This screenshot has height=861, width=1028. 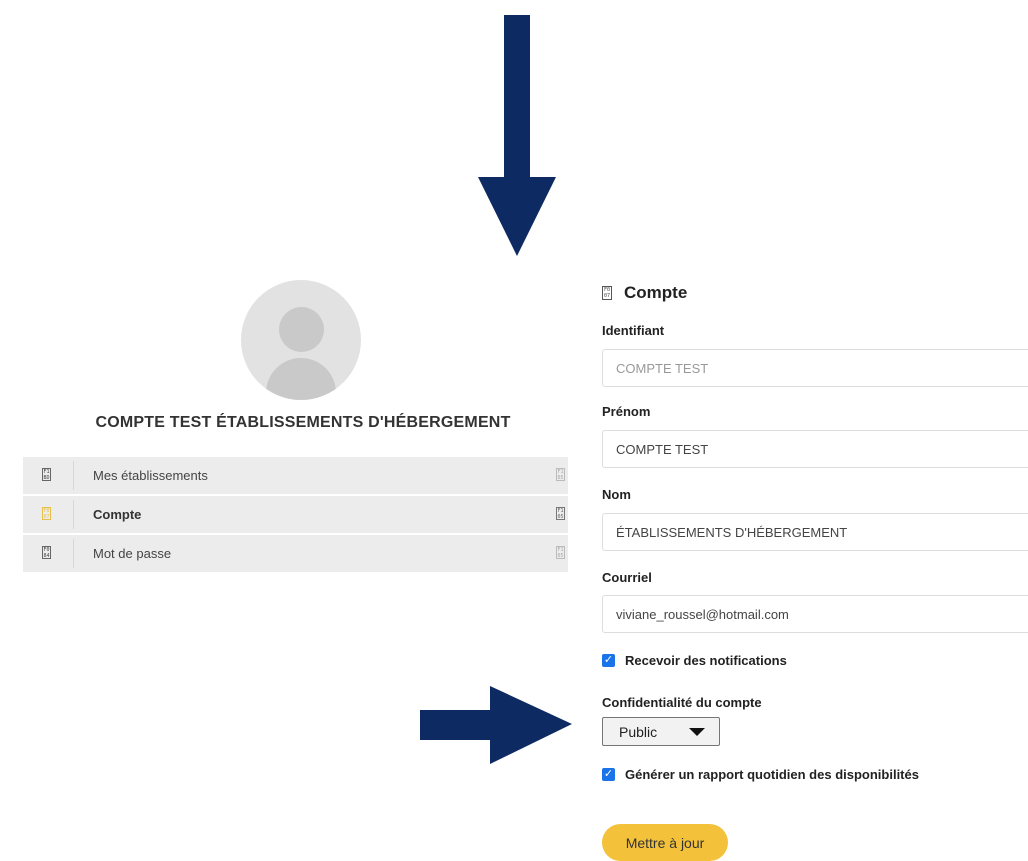 What do you see at coordinates (656, 292) in the screenshot?
I see `form-title-text: Compte` at bounding box center [656, 292].